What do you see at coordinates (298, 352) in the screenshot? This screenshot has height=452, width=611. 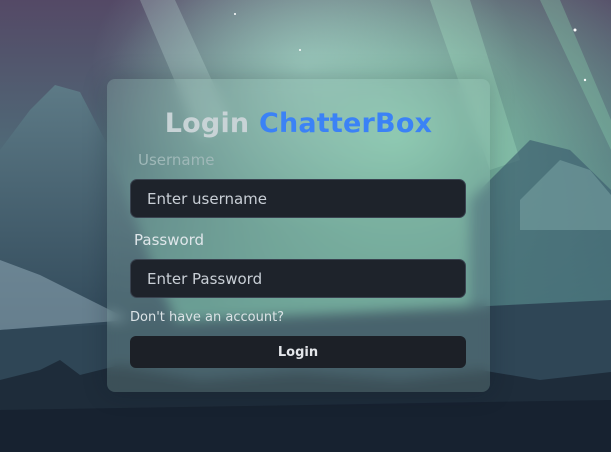 I see `login-button: Login` at bounding box center [298, 352].